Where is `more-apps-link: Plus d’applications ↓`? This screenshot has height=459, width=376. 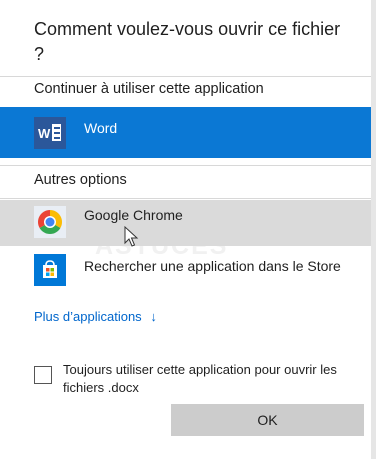 more-apps-link: Plus d’applications ↓ is located at coordinates (95, 316).